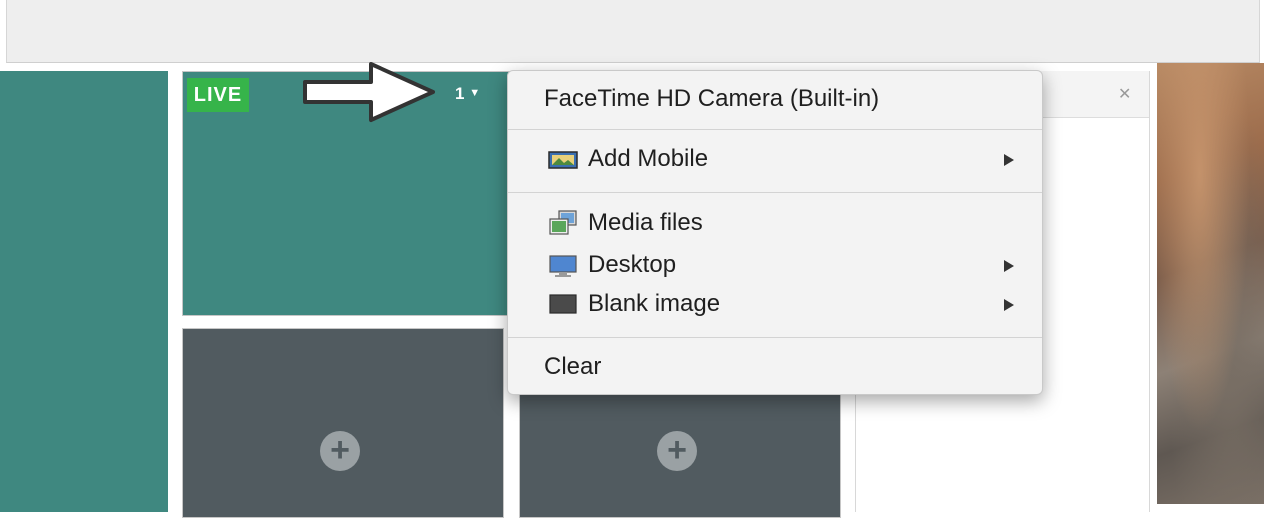 This screenshot has width=1264, height=518. Describe the element at coordinates (1210, 283) in the screenshot. I see `background-photo` at that location.